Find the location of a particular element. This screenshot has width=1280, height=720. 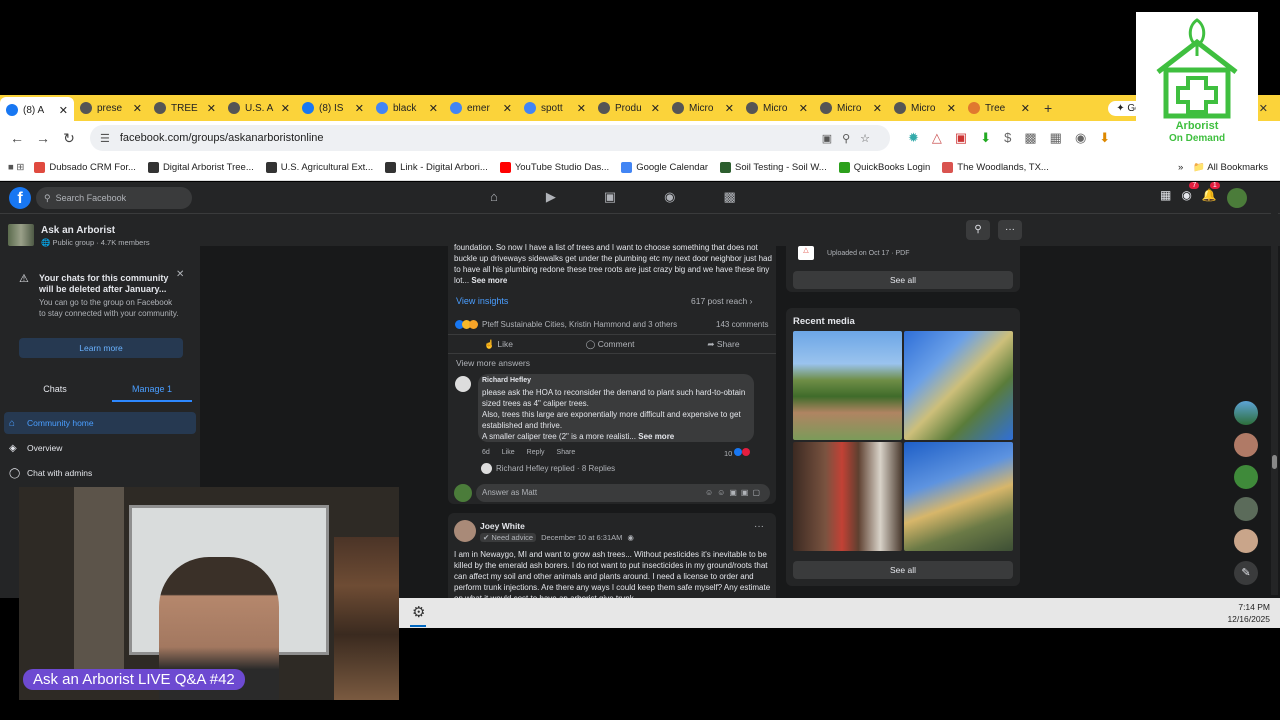

comments-count: 143 comments is located at coordinates (742, 324).